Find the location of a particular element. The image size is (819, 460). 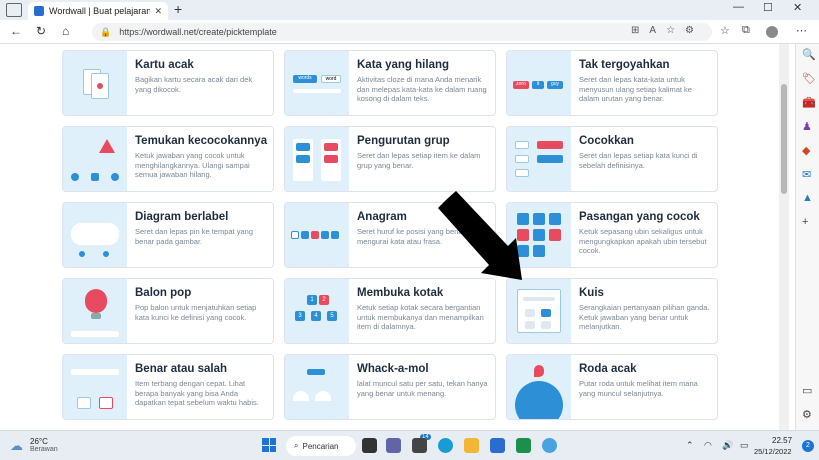

clock-time: 22.57 is located at coordinates (782, 440).